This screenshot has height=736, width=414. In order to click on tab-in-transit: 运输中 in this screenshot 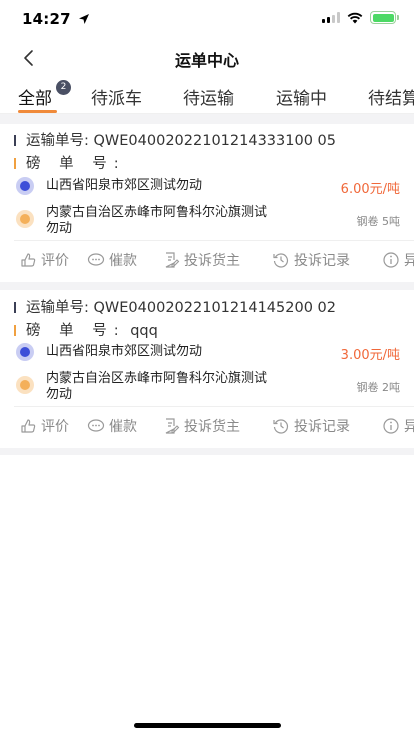, I will do `click(301, 96)`.